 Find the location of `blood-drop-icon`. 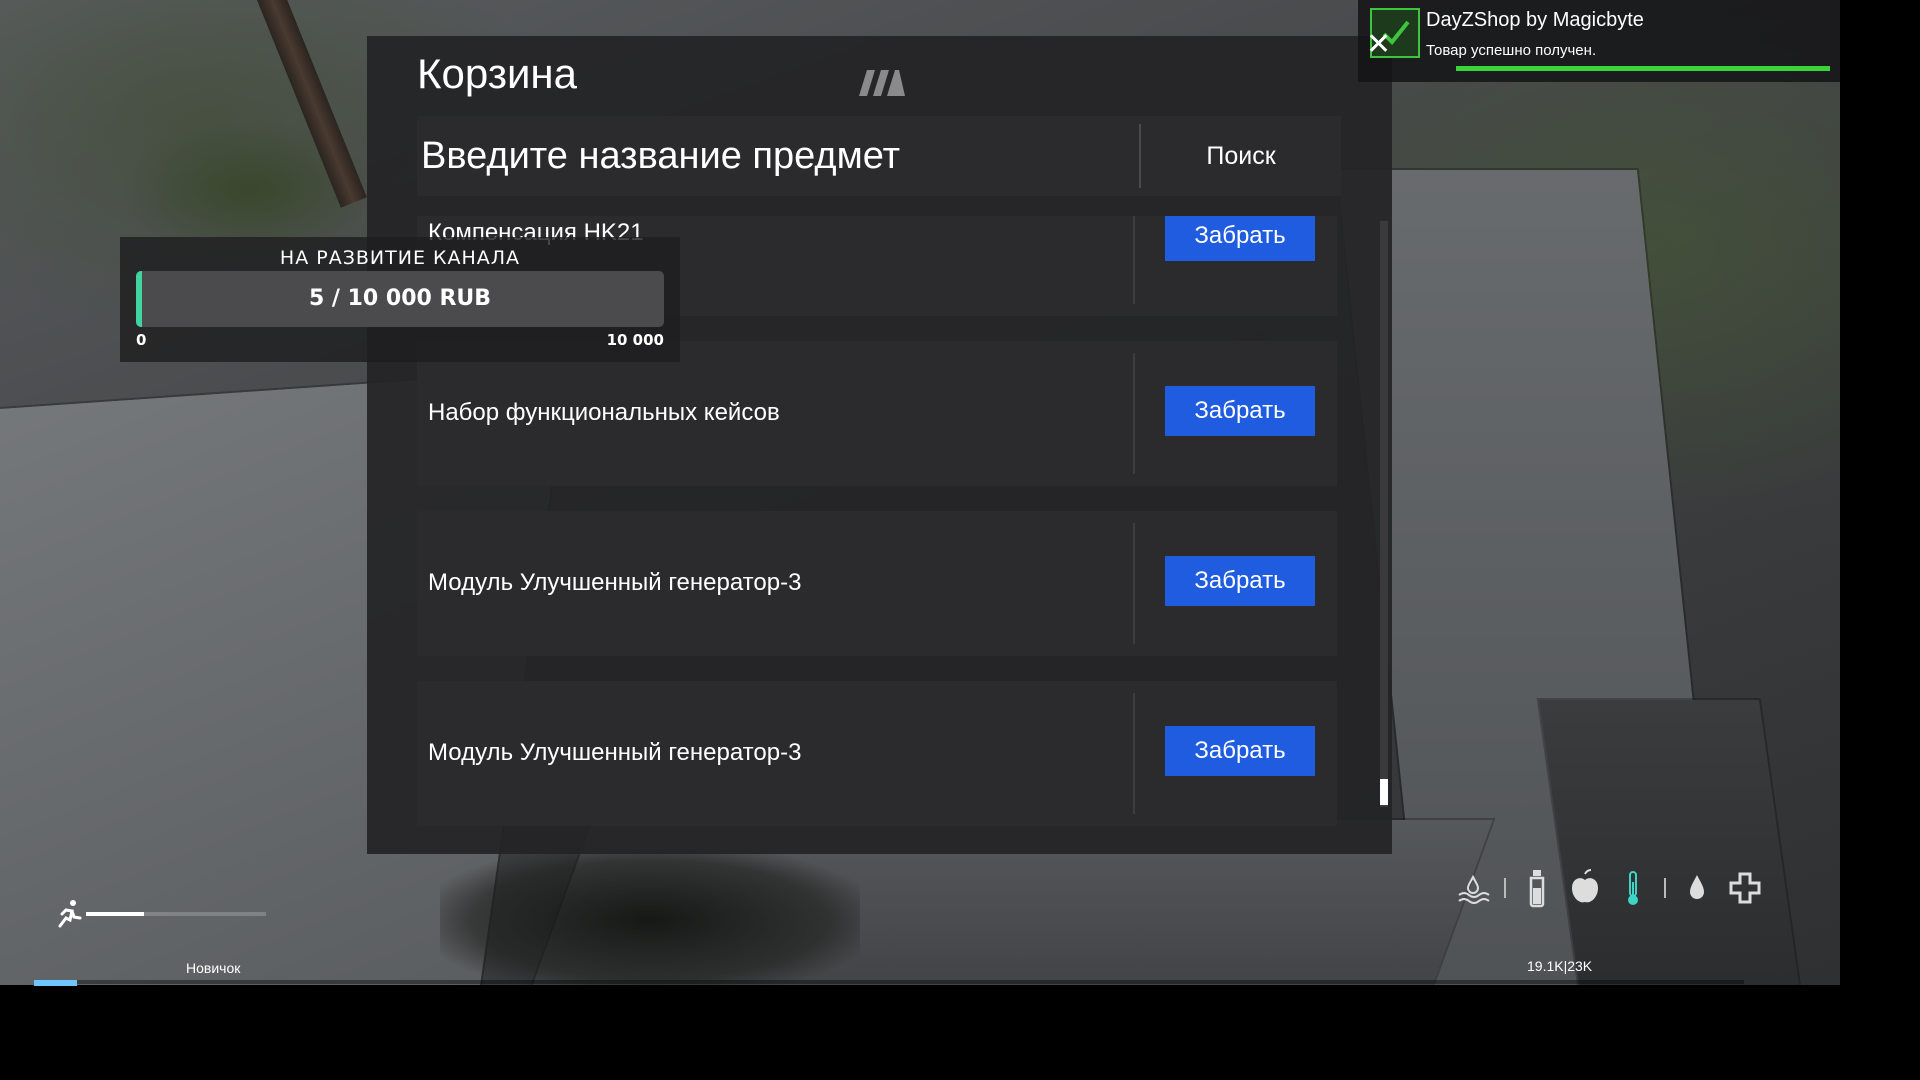

blood-drop-icon is located at coordinates (1697, 888).